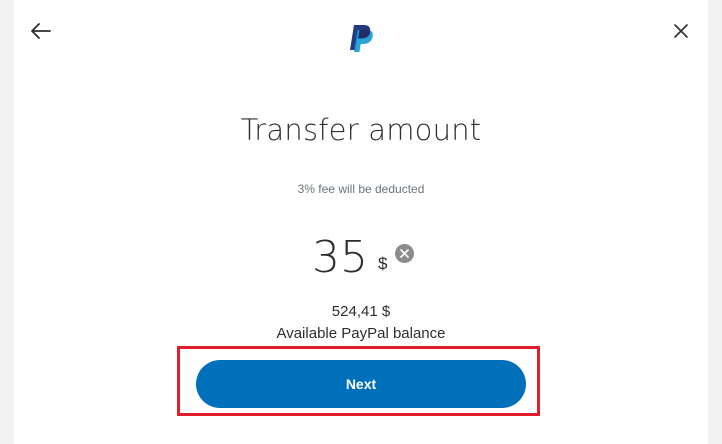 This screenshot has height=444, width=722. I want to click on arrow-left-icon, so click(41, 31).